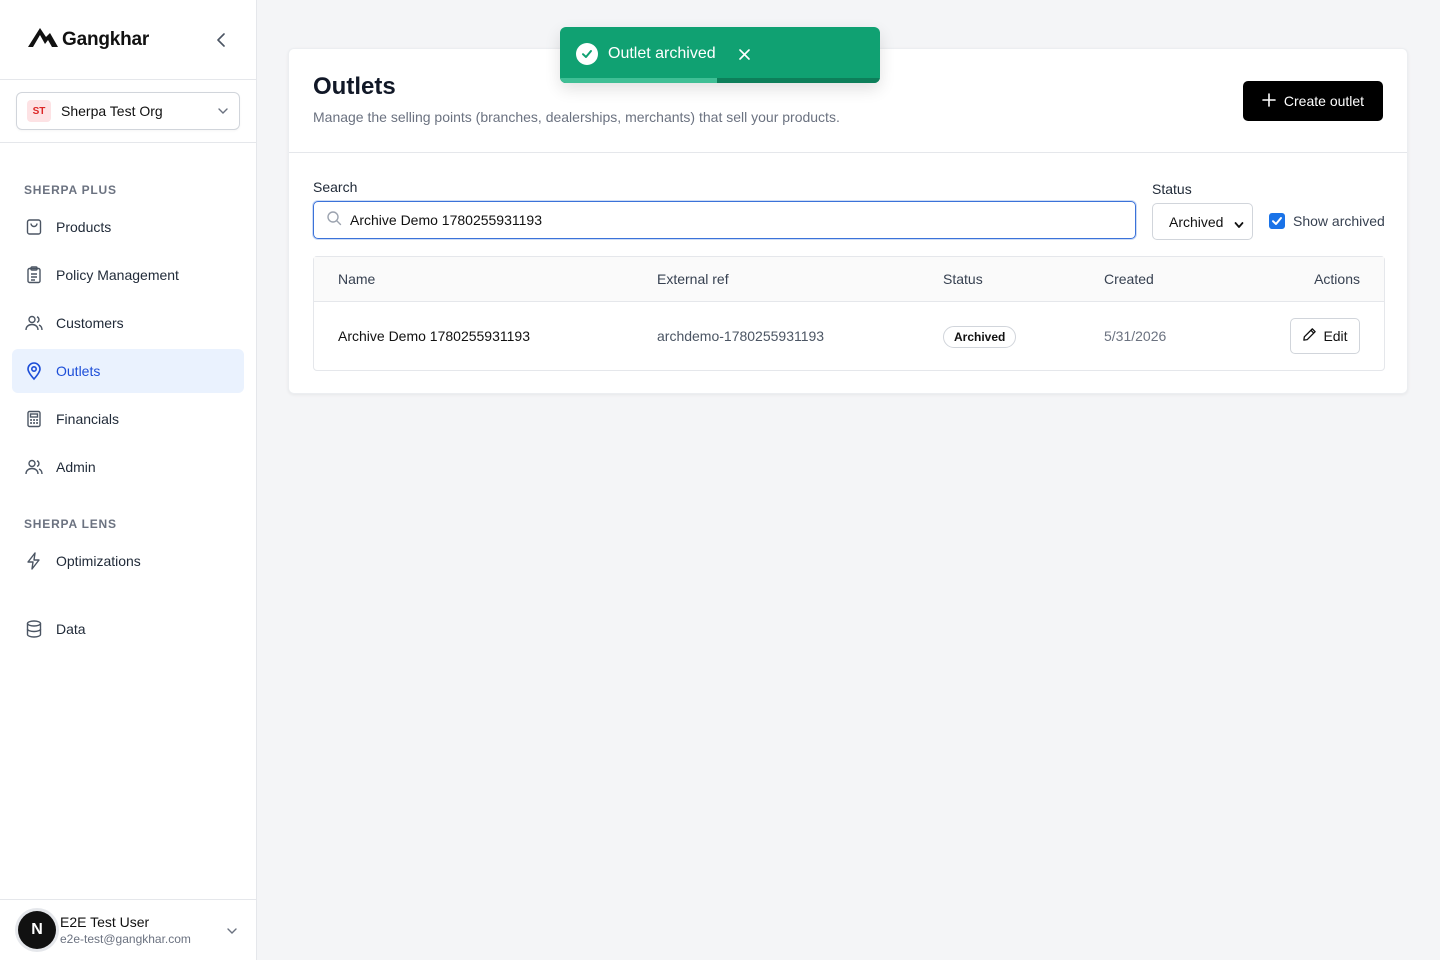 This screenshot has height=960, width=1440. Describe the element at coordinates (693, 279) in the screenshot. I see `column-header-external-ref: External ref` at that location.